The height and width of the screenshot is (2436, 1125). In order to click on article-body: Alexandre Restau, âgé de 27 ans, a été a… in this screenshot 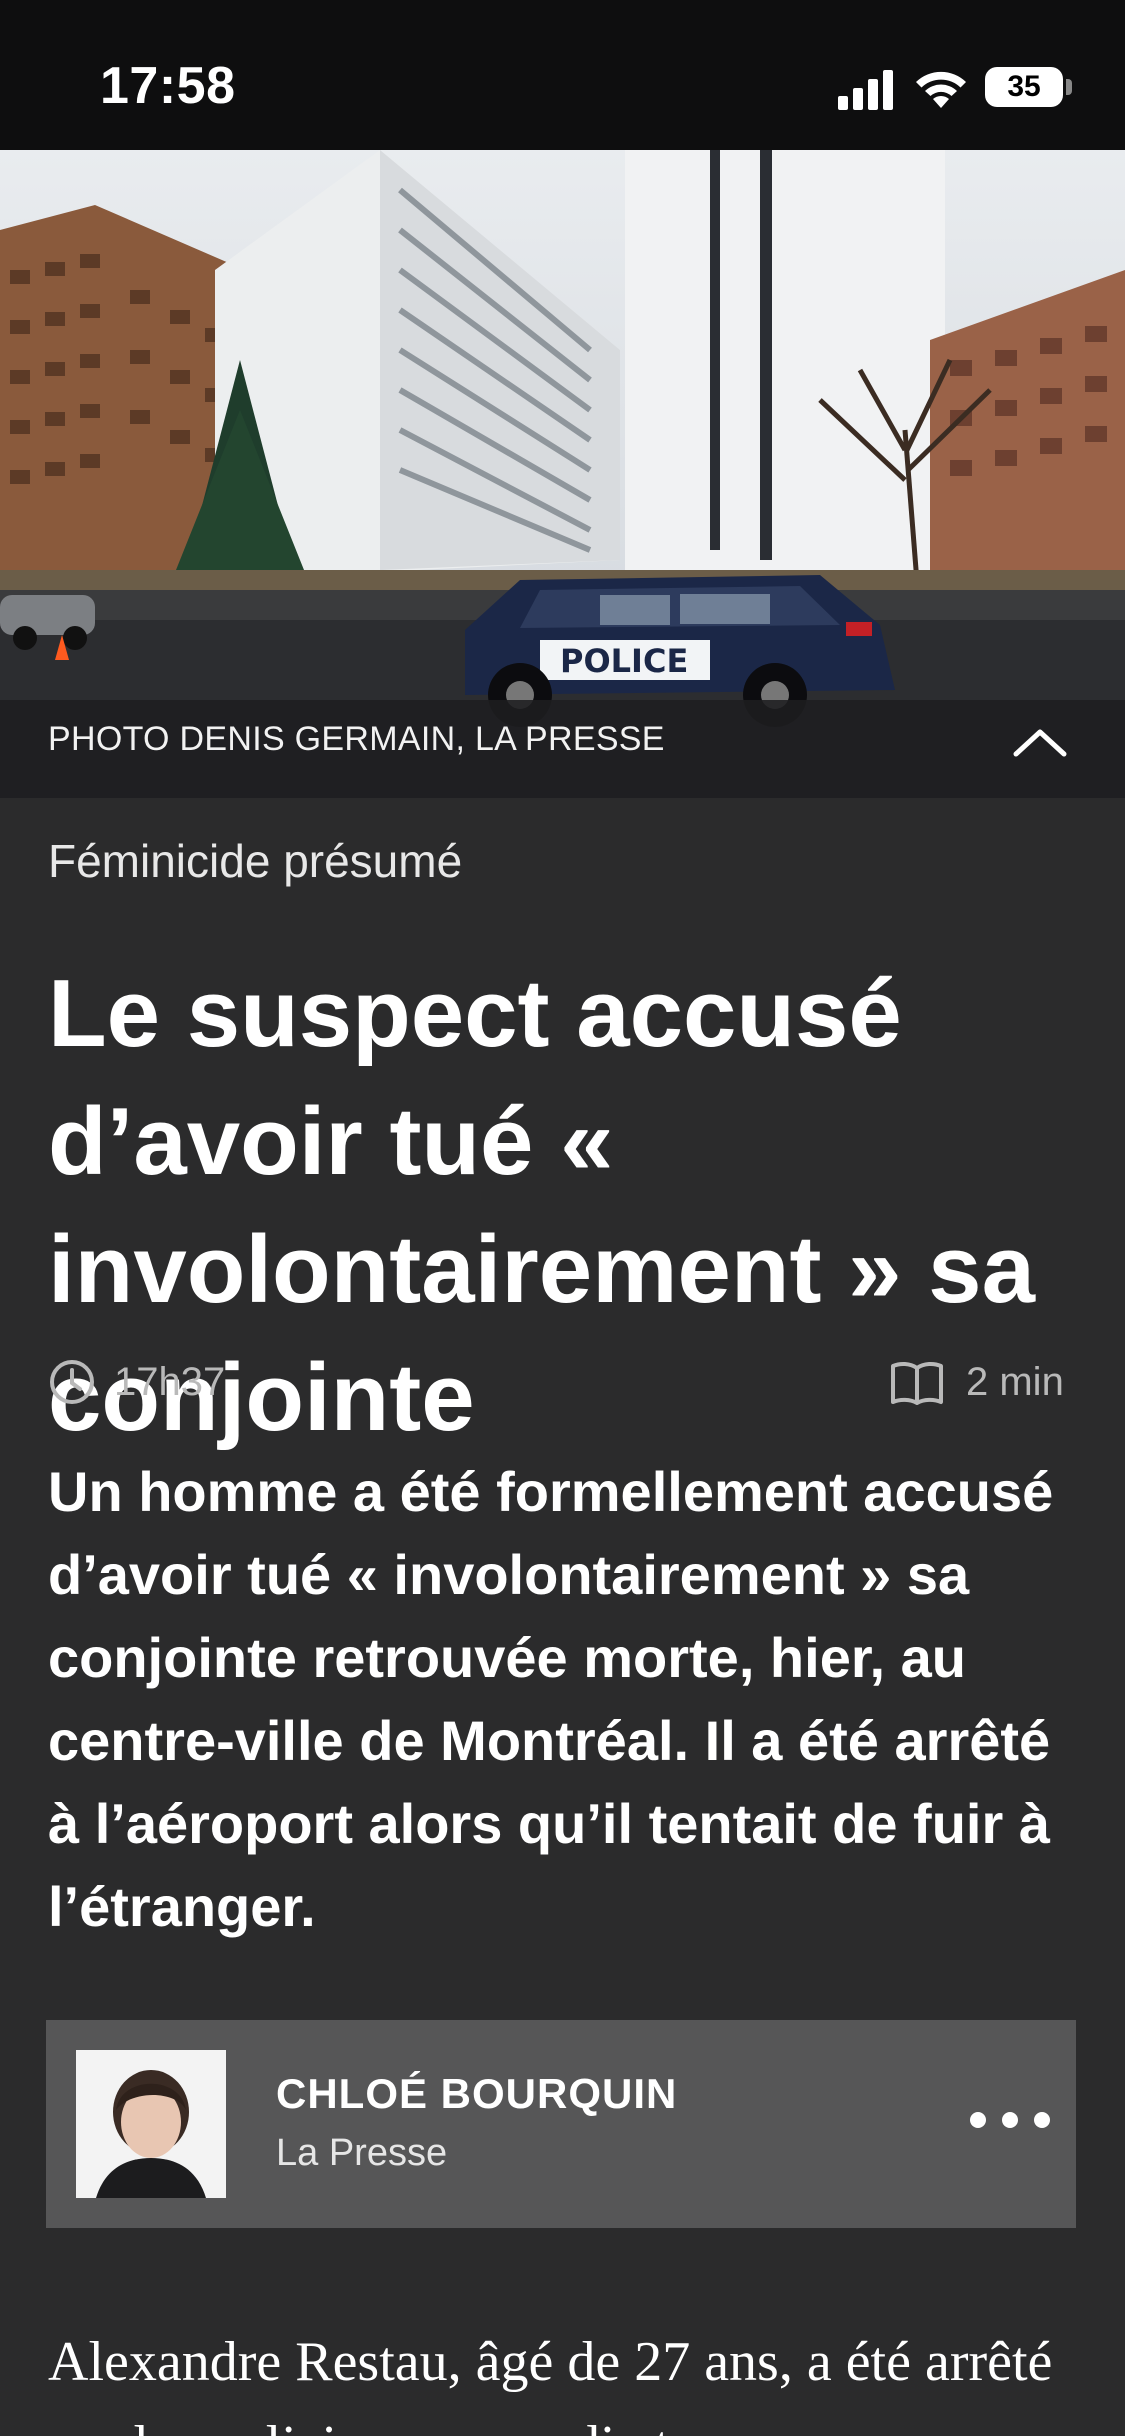, I will do `click(550, 2383)`.